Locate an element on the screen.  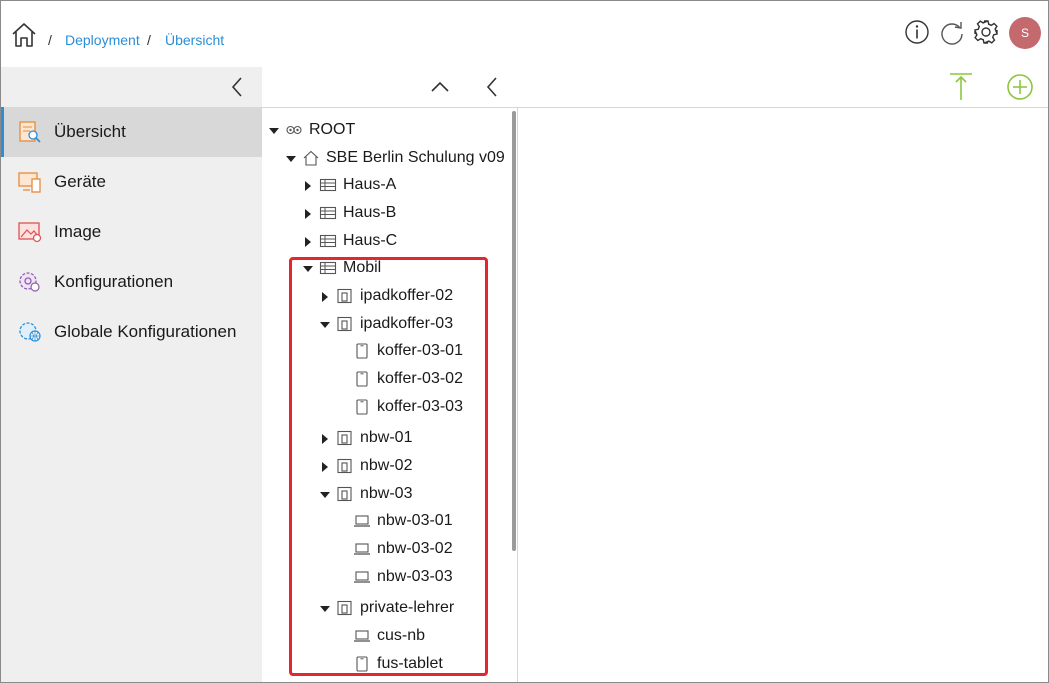
tree-node: koffer-03-03 is located at coordinates (387, 407).